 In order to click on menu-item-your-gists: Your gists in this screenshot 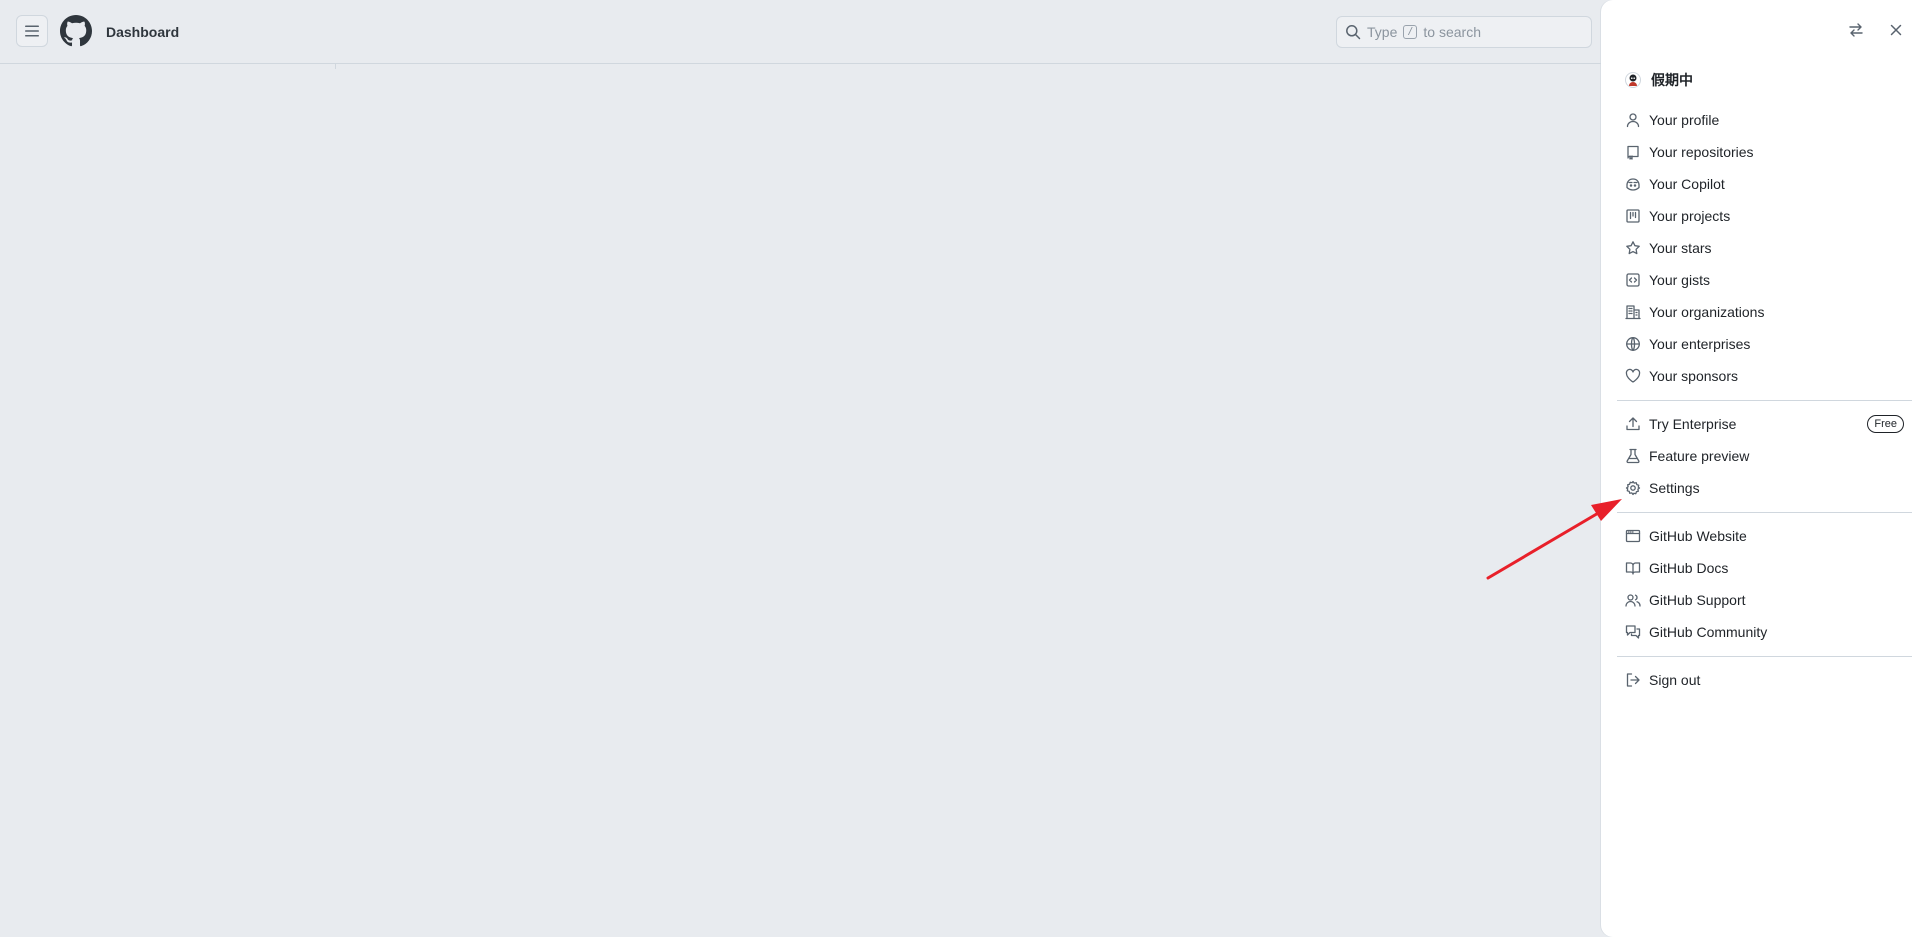, I will do `click(1764, 280)`.